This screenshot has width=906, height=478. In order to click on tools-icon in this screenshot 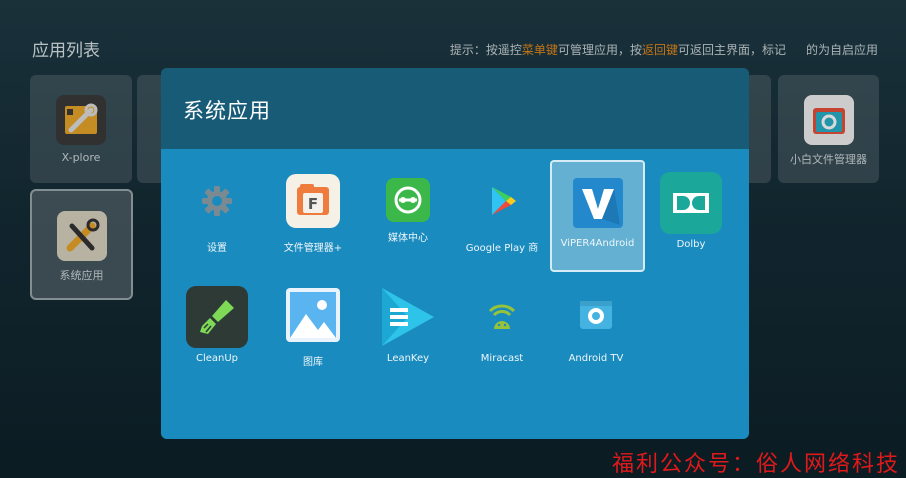, I will do `click(81, 236)`.